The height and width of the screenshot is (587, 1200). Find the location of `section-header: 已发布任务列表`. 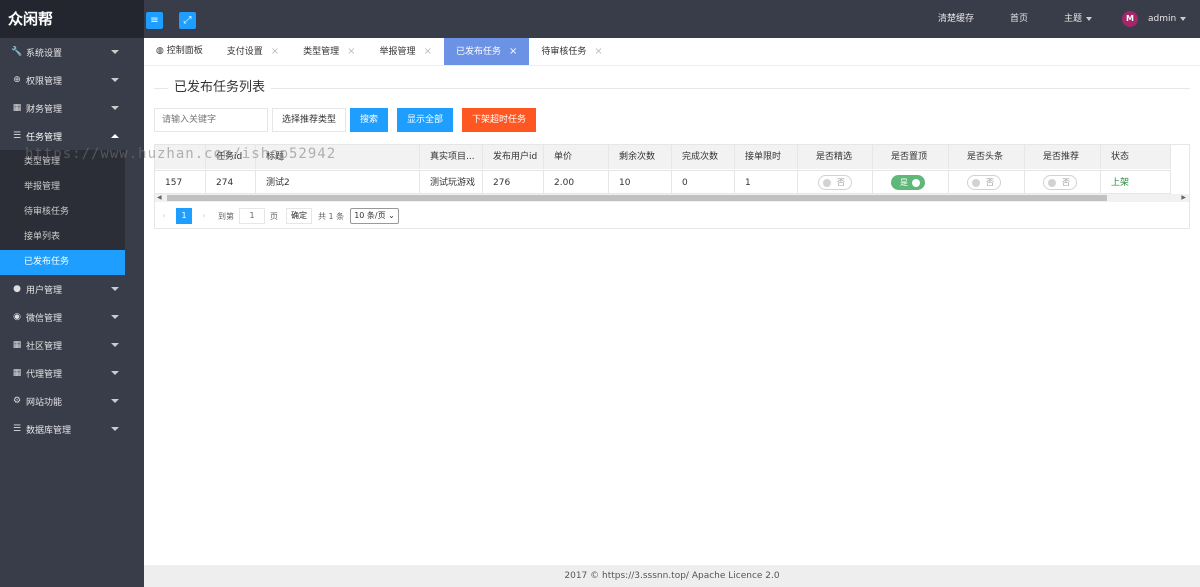

section-header: 已发布任务列表 is located at coordinates (672, 88).